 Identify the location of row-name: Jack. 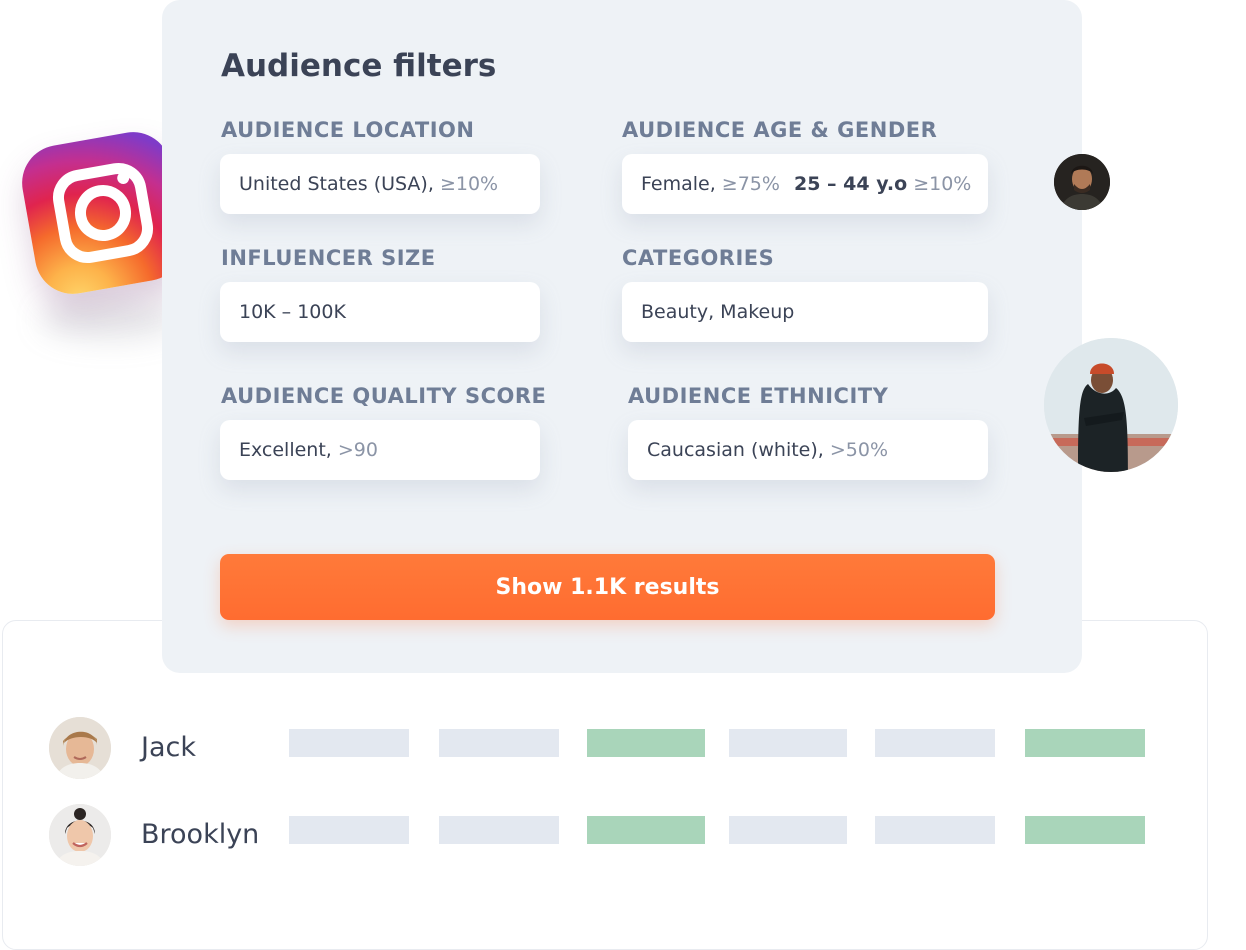
(168, 747).